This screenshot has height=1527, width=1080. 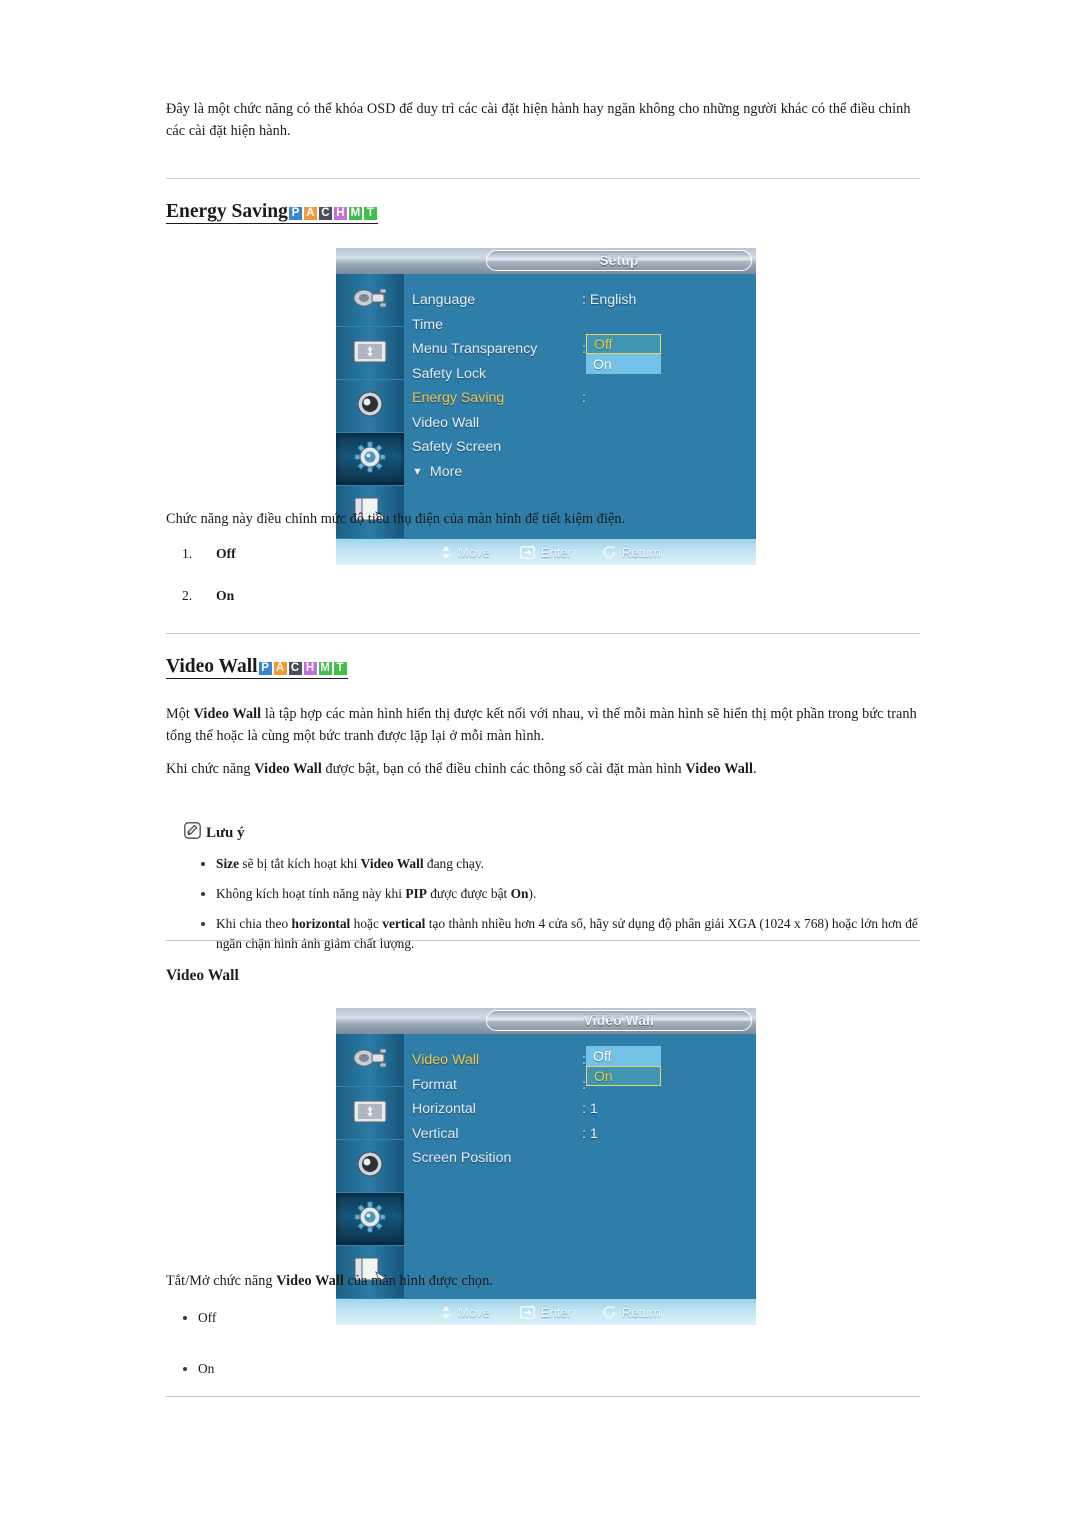 What do you see at coordinates (444, 1109) in the screenshot?
I see `osd-menu-row-label: Horizontal` at bounding box center [444, 1109].